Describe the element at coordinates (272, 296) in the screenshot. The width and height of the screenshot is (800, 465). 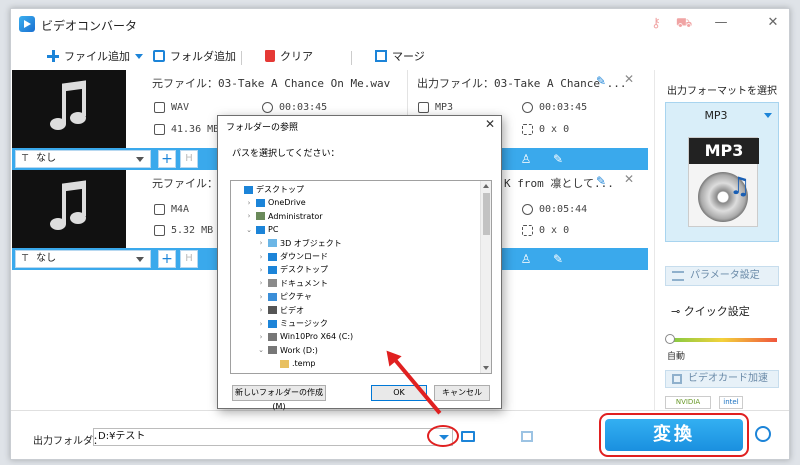
I see `picture-icon` at that location.